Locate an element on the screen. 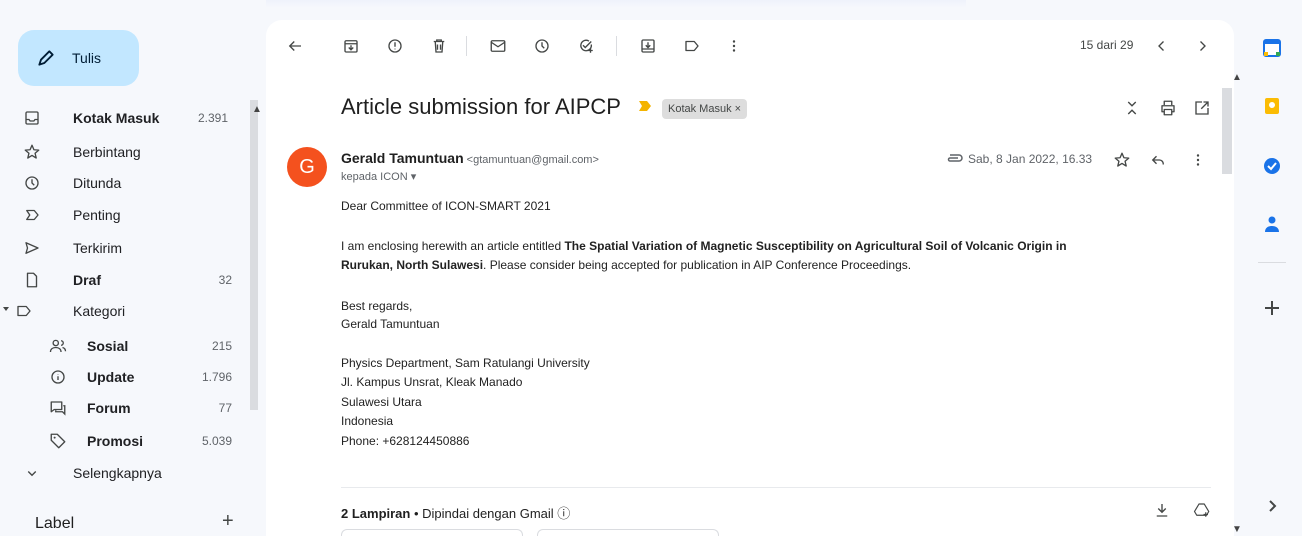 The image size is (1302, 536). back-icon is located at coordinates (295, 46).